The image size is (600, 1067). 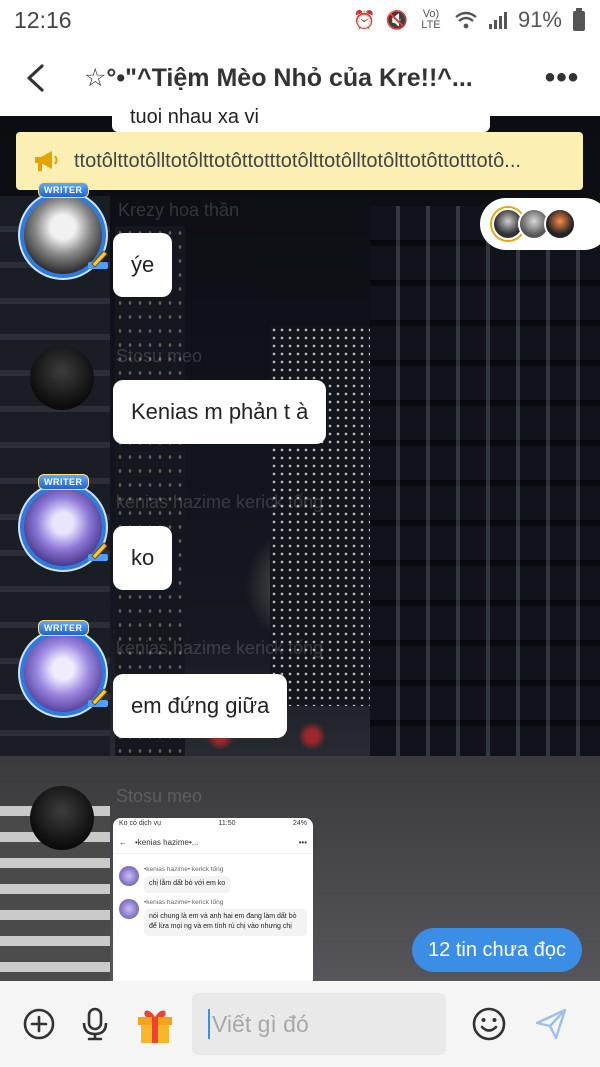 I want to click on message-bubble: em đứng giữa, so click(x=200, y=706).